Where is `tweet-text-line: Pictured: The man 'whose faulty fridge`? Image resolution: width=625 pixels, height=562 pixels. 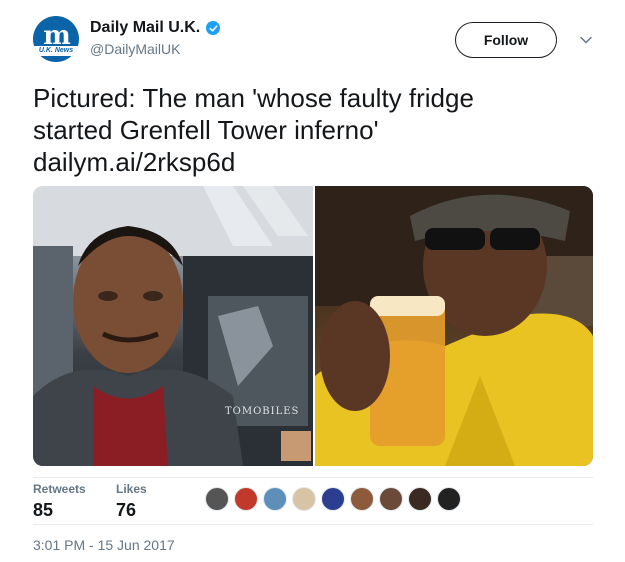
tweet-text-line: Pictured: The man 'whose faulty fridge is located at coordinates (253, 98).